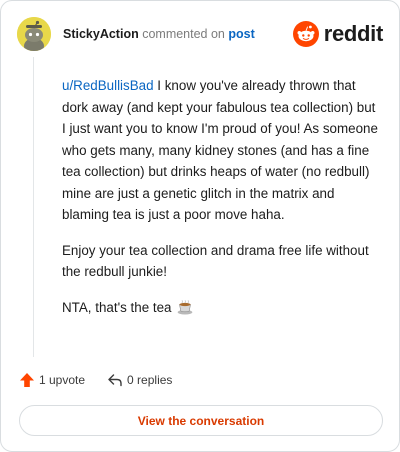 The width and height of the screenshot is (400, 452). Describe the element at coordinates (353, 33) in the screenshot. I see `reddit-wordmark: reddit` at that location.